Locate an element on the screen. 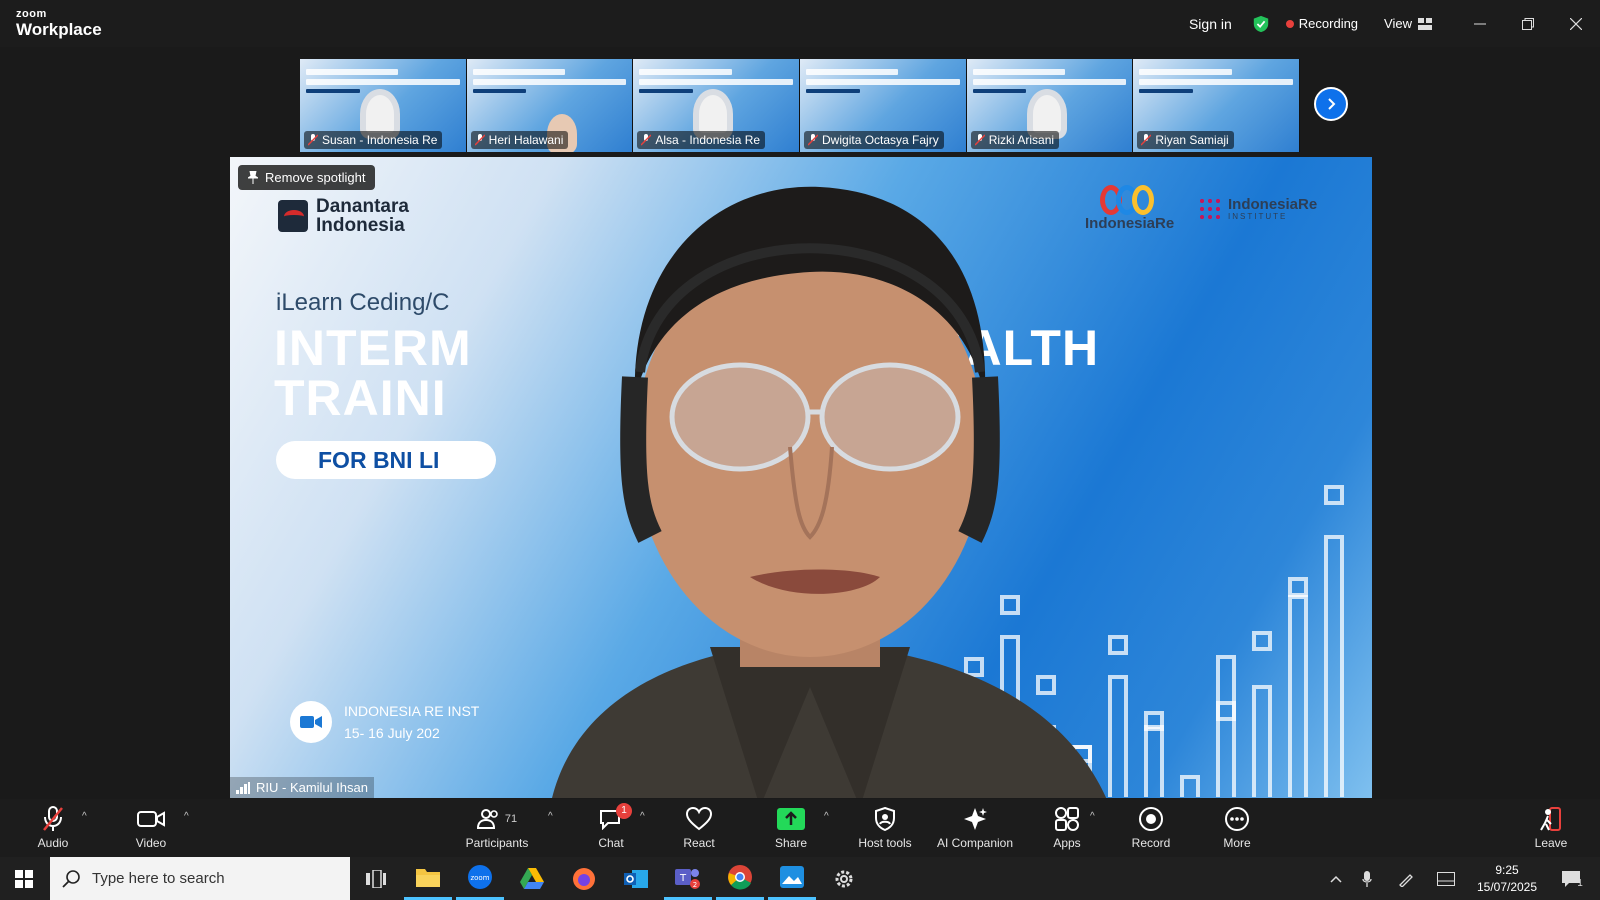  notification-count: 1 is located at coordinates (1580, 883).